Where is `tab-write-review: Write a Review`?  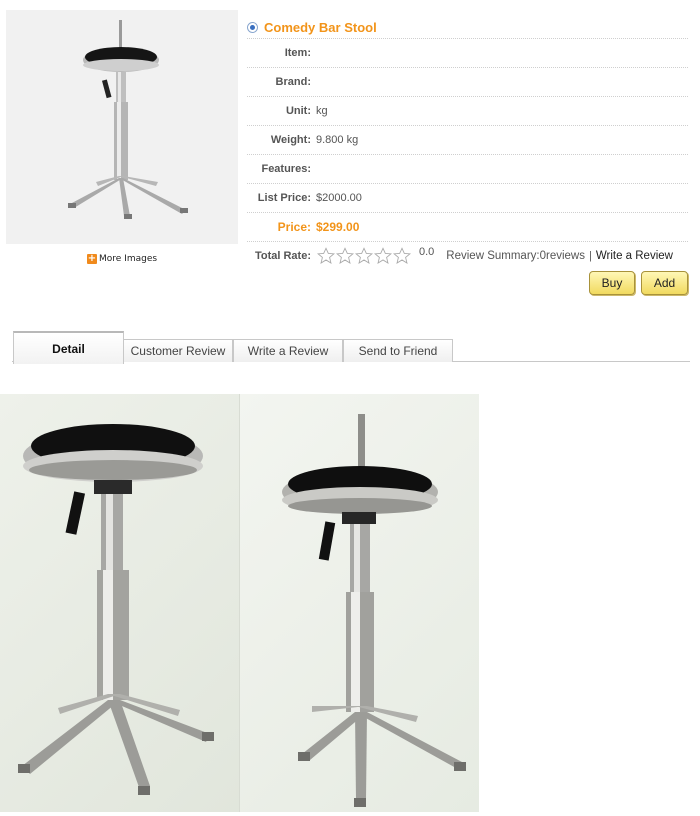
tab-write-review: Write a Review is located at coordinates (288, 350).